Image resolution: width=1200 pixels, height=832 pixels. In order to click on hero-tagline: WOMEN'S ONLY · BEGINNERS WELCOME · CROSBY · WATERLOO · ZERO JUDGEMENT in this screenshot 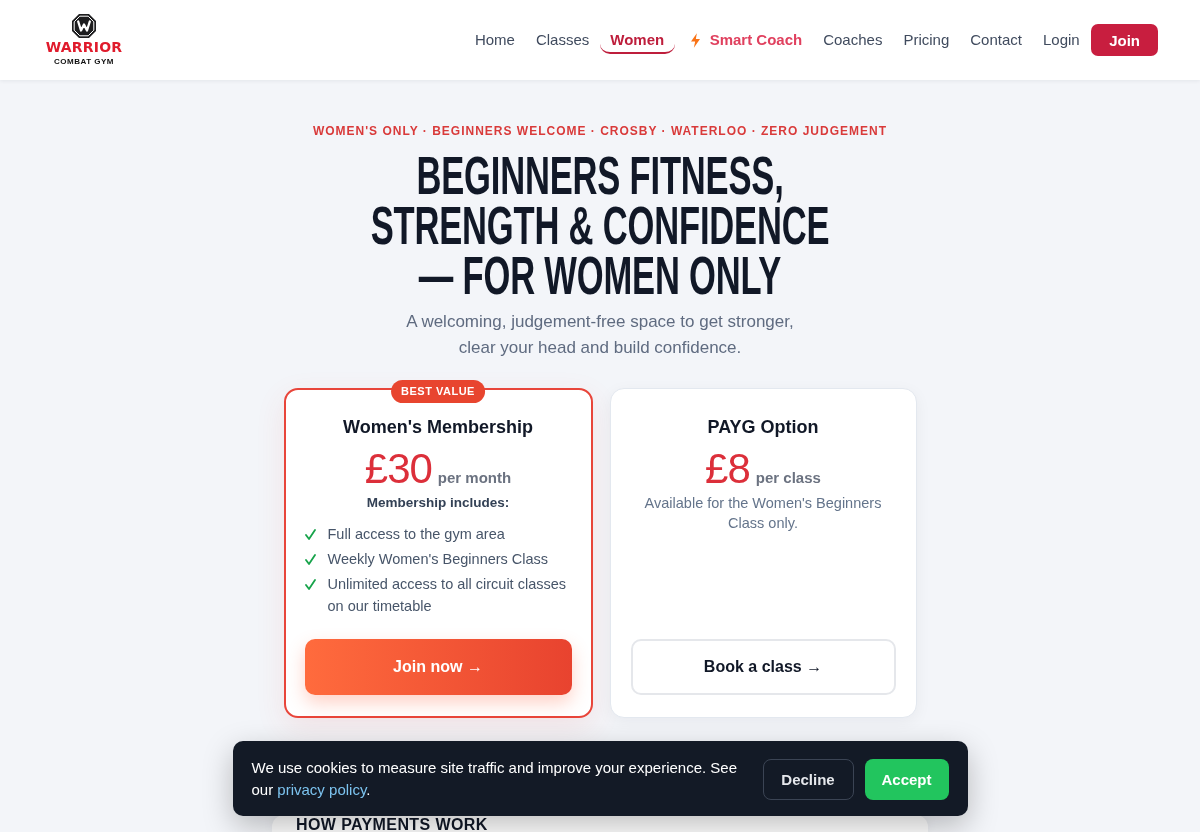, I will do `click(600, 131)`.